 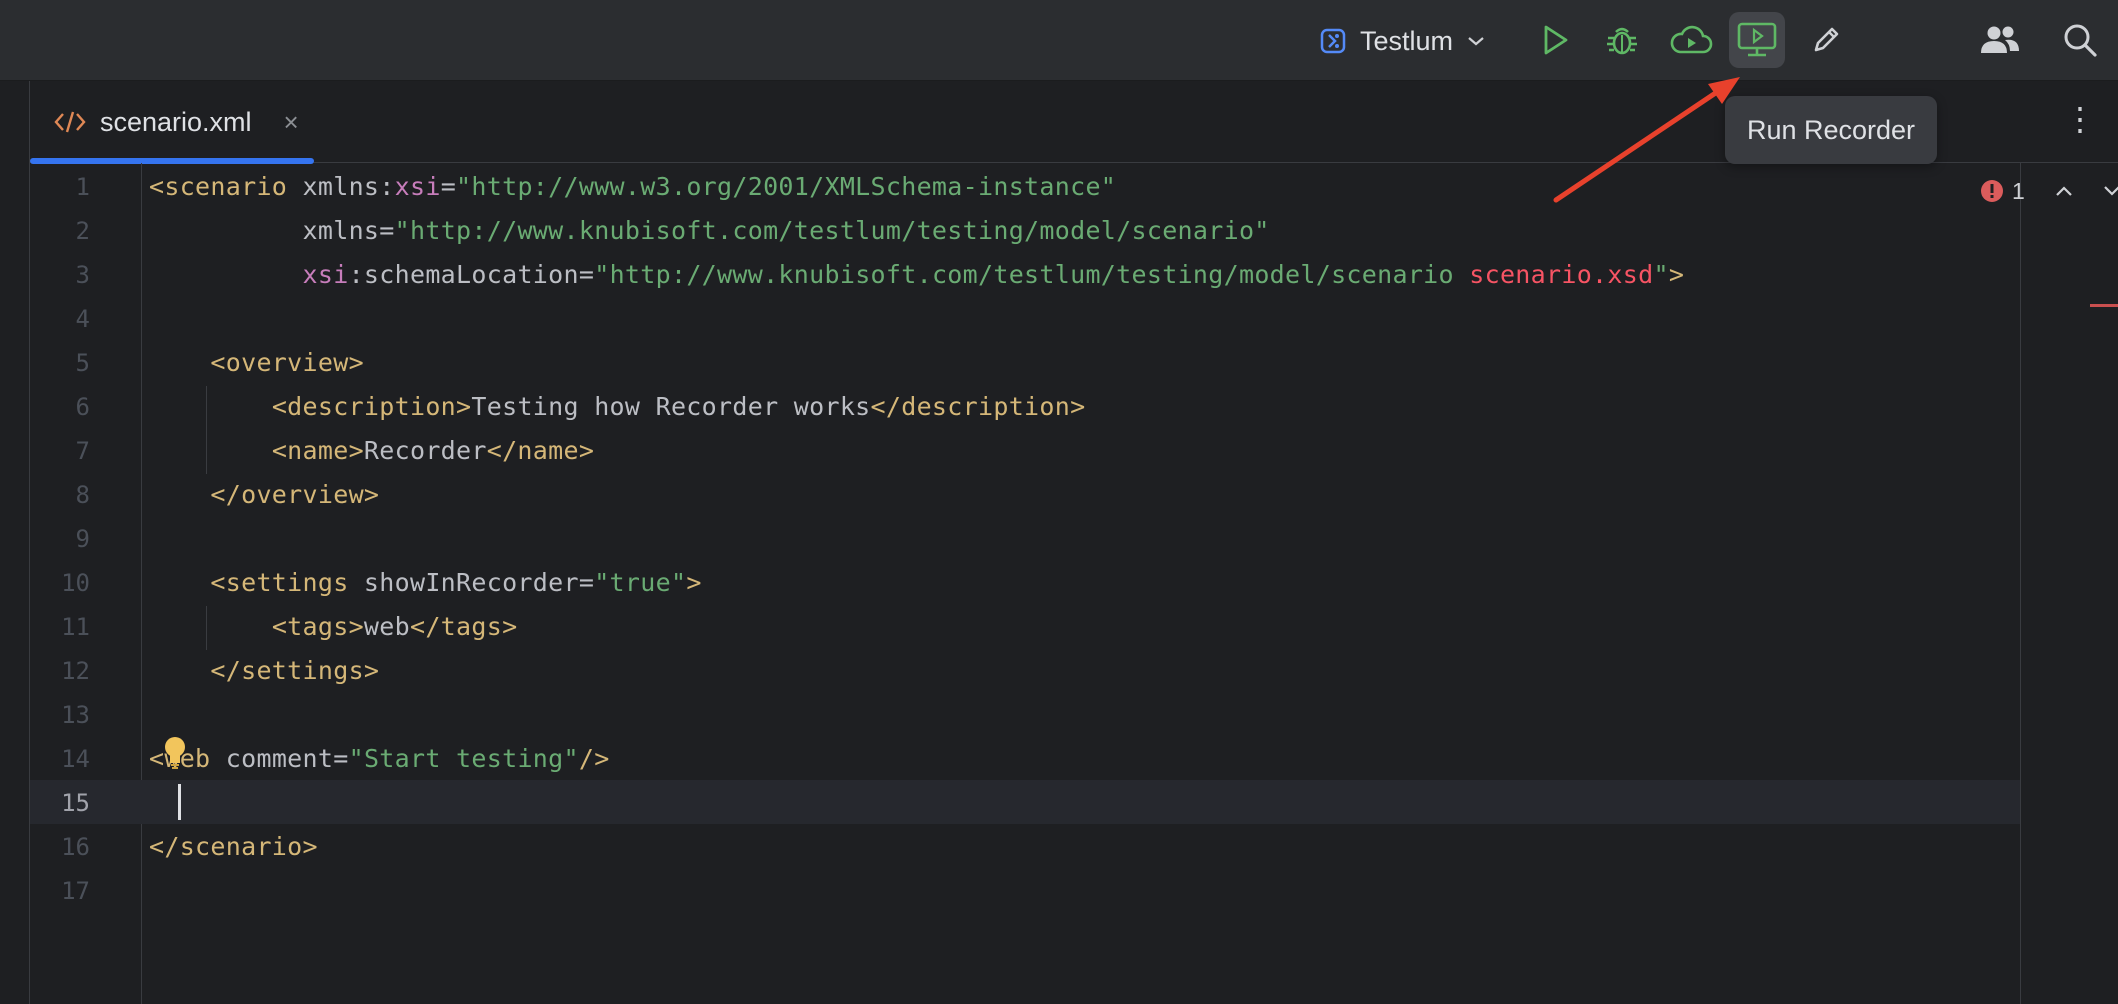 I want to click on current-line-highlight, so click(x=1025, y=802).